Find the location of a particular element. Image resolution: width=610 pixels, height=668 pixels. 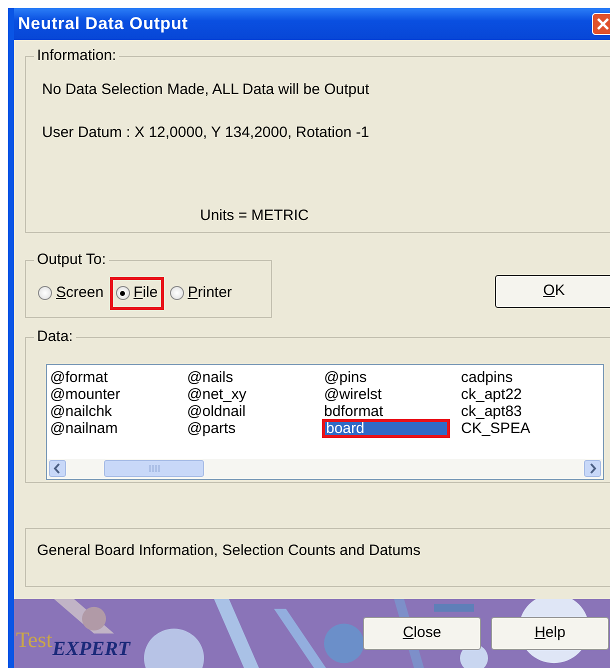

list-item: @nails is located at coordinates (249, 377).